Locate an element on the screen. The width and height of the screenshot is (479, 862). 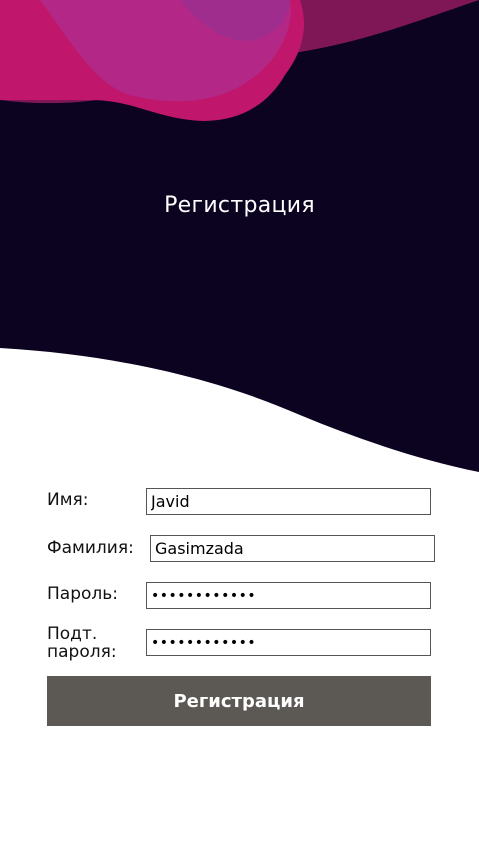
password-confirm-label: Подт. пароля: is located at coordinates (82, 643).